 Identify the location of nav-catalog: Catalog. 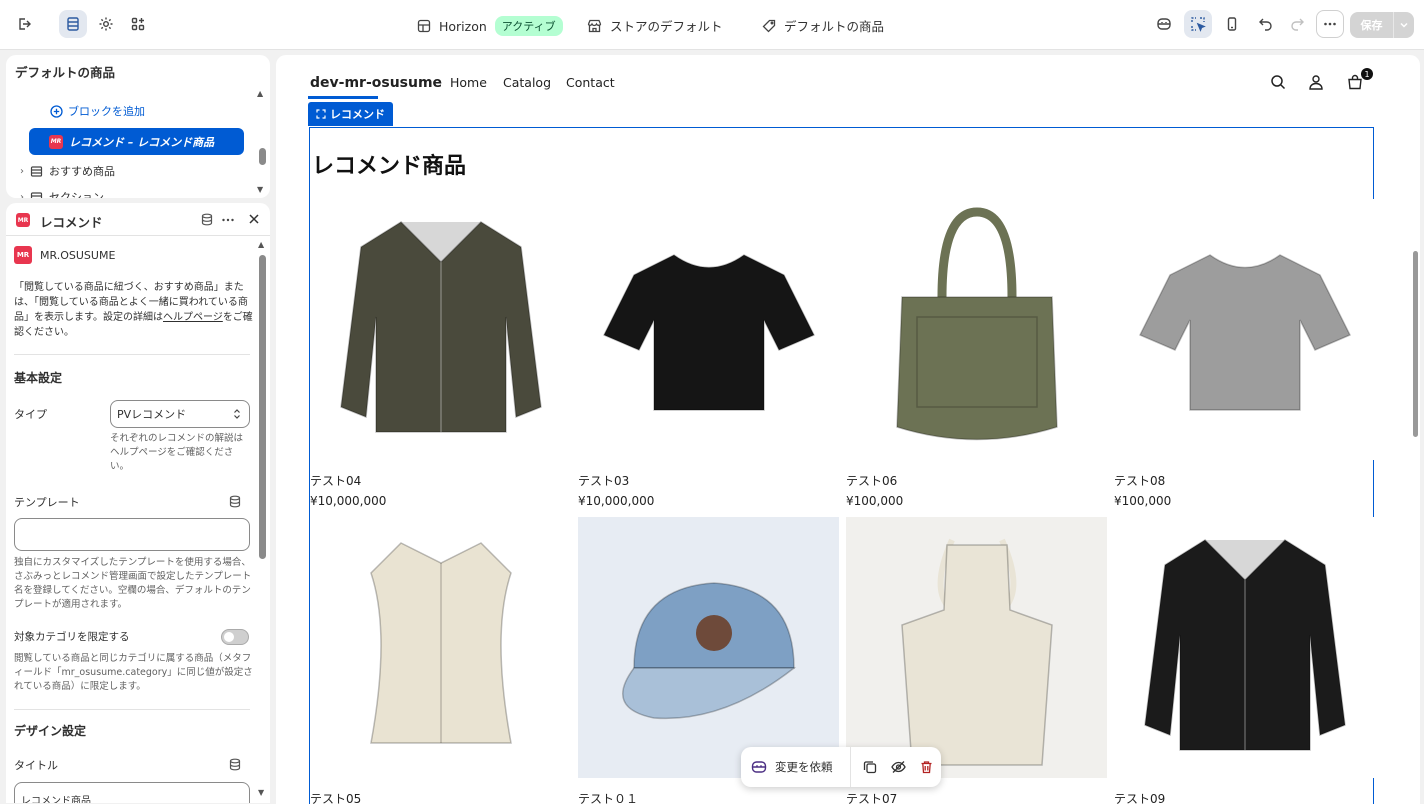
(527, 82).